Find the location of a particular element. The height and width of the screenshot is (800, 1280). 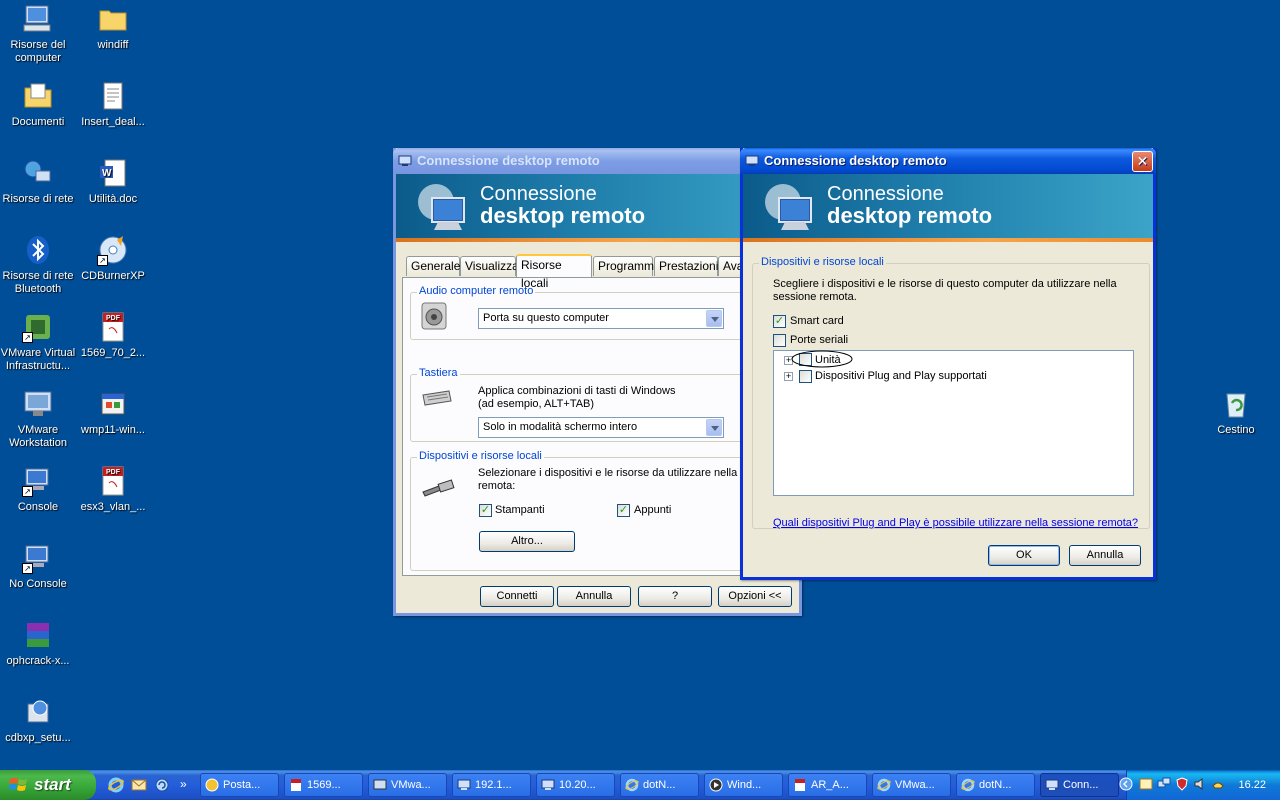

recycle-bin-icon is located at coordinates (1236, 404).